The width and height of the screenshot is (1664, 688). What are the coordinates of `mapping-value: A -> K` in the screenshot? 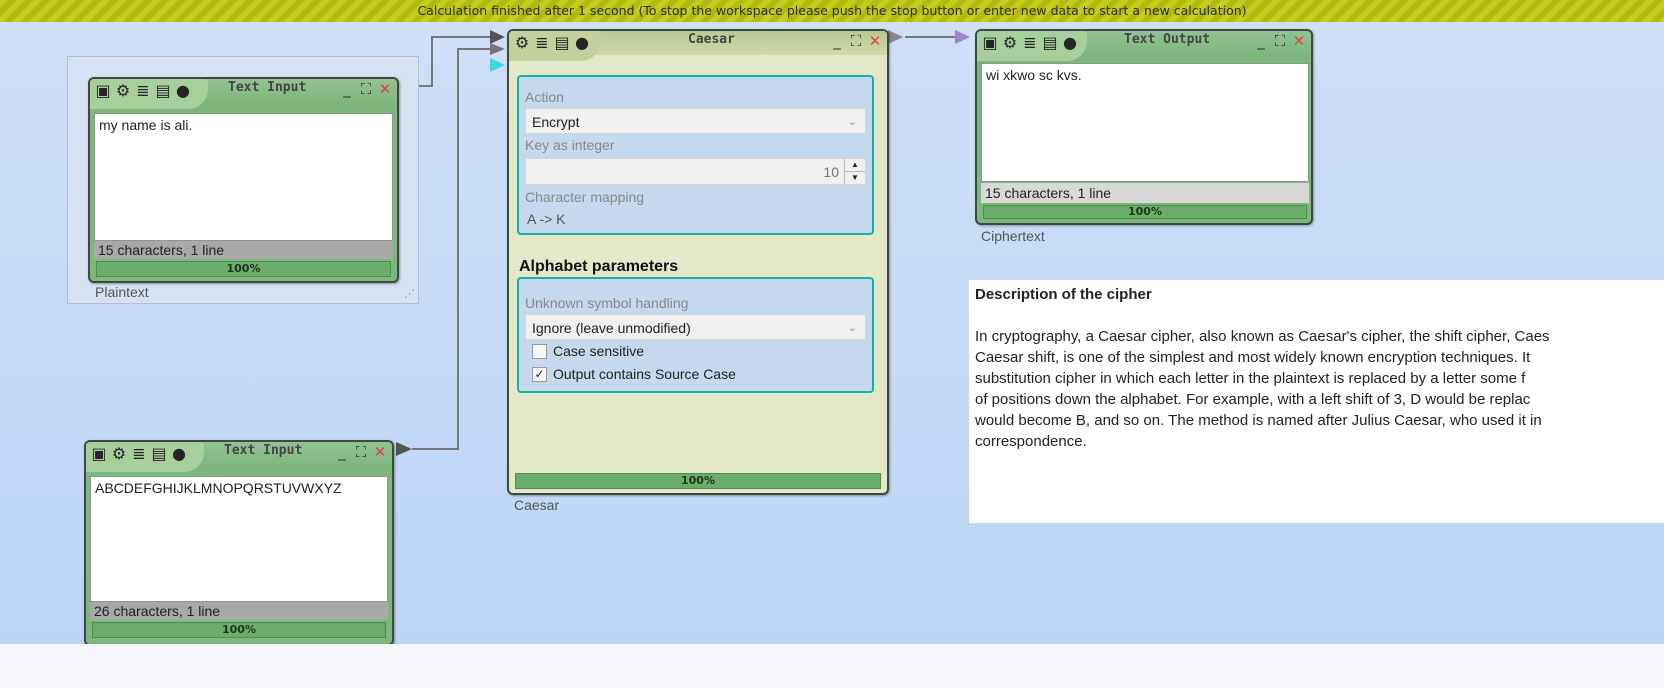 It's located at (546, 219).